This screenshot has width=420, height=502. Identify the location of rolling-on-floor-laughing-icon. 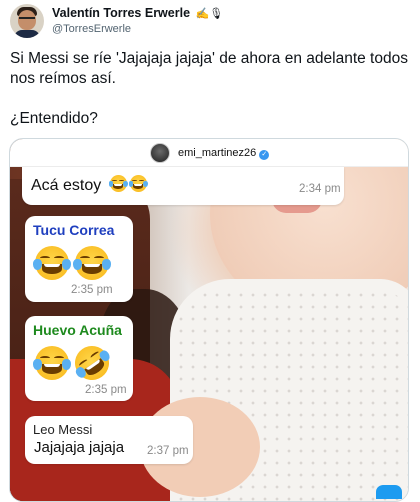
(92, 363).